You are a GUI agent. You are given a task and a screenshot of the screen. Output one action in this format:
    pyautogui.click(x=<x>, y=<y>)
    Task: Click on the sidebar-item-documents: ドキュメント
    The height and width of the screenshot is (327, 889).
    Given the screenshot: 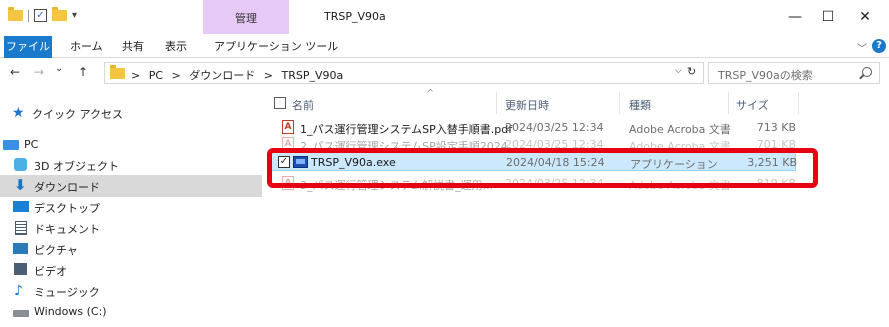 What is the action you would take?
    pyautogui.click(x=131, y=228)
    